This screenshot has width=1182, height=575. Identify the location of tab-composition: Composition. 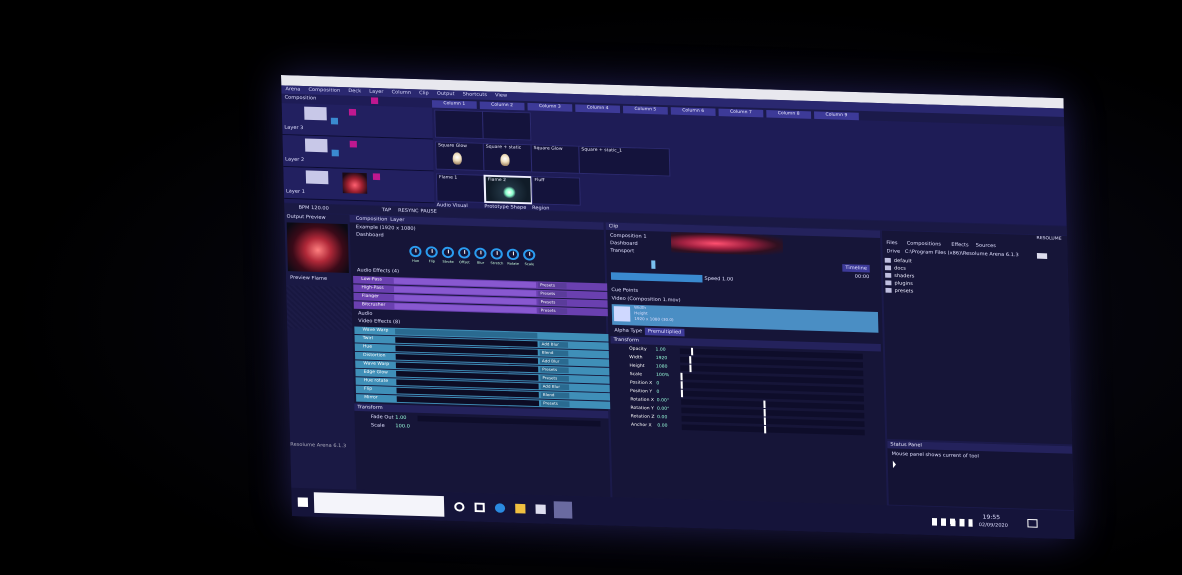
(372, 219).